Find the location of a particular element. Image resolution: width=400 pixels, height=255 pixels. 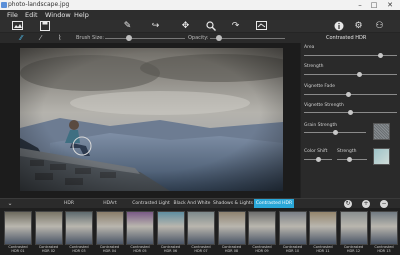

preset-thumbnail: Contrasted HDR 13 is located at coordinates (384, 232).